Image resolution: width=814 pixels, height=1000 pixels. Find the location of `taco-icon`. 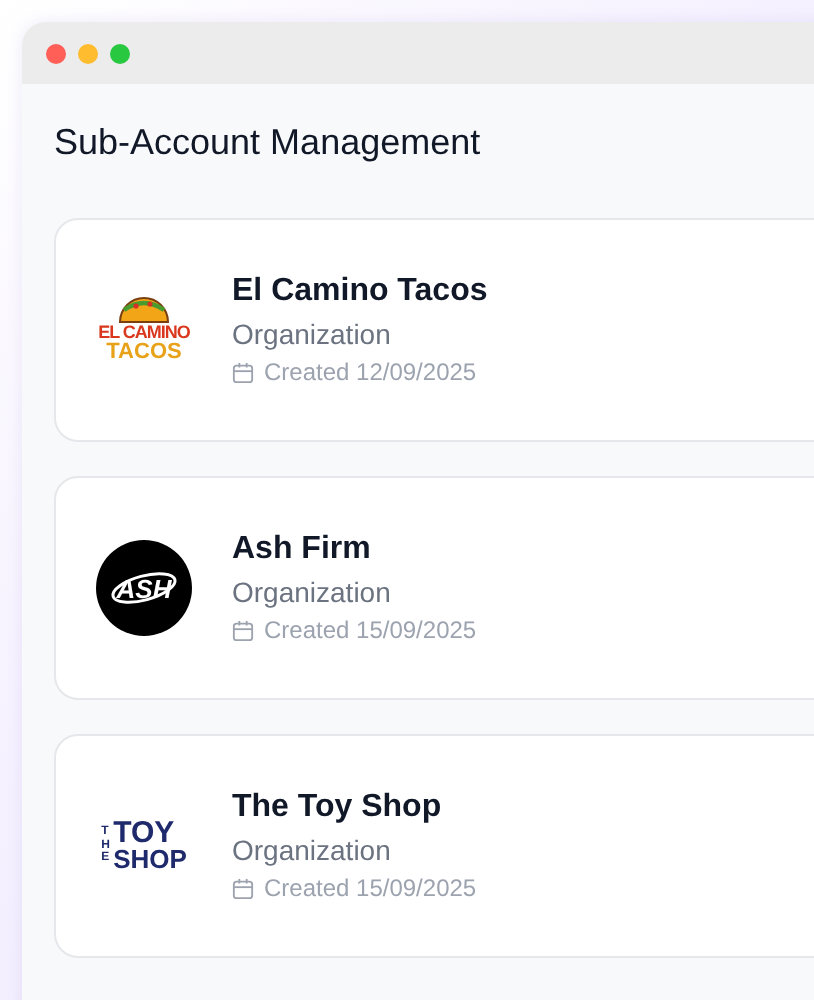

taco-icon is located at coordinates (144, 310).